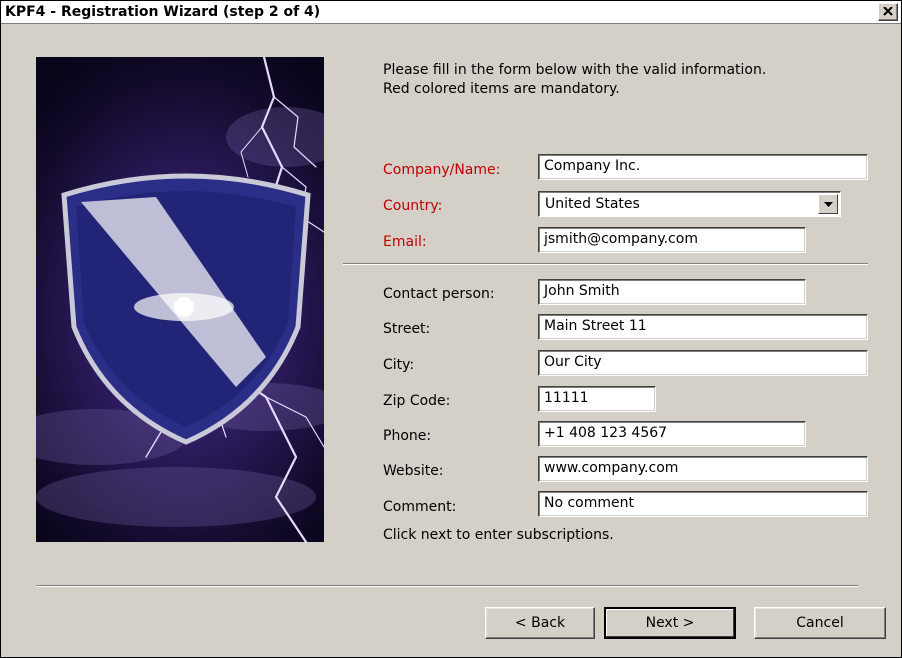 Image resolution: width=902 pixels, height=658 pixels. What do you see at coordinates (540, 623) in the screenshot?
I see `back-button: < Back` at bounding box center [540, 623].